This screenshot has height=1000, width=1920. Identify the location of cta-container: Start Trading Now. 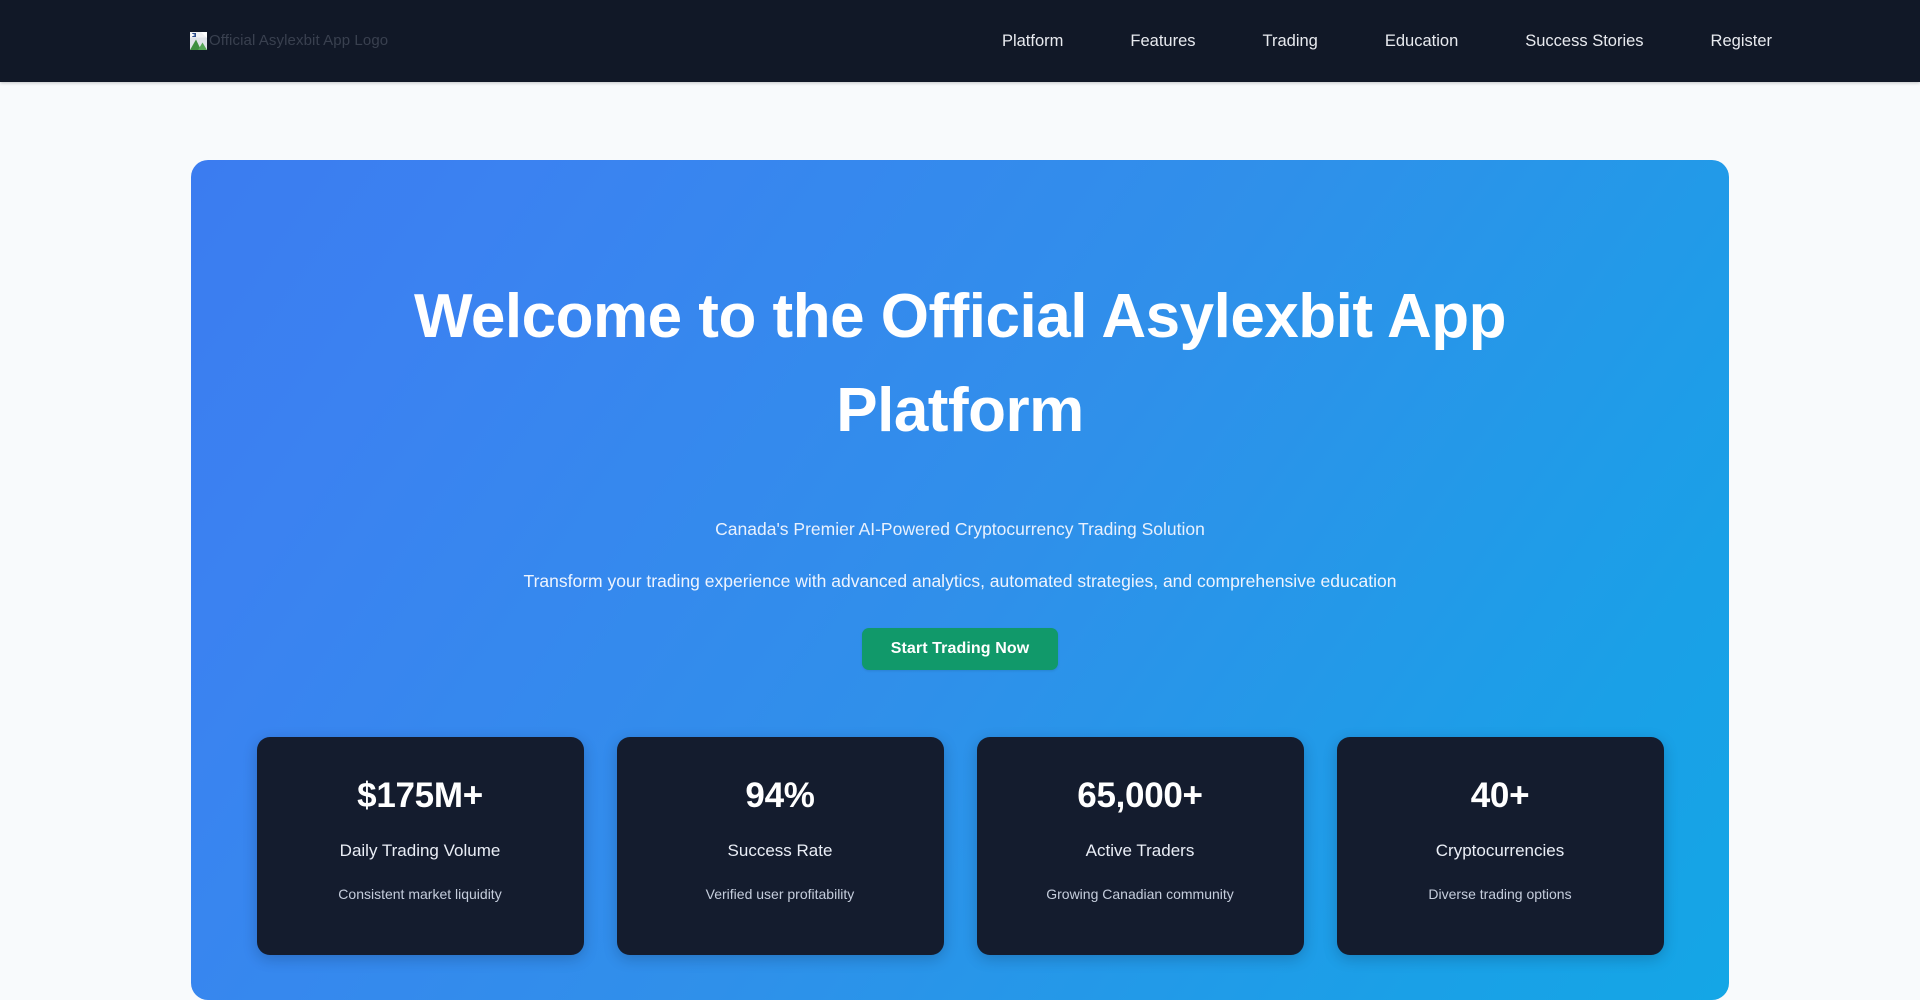
(960, 649).